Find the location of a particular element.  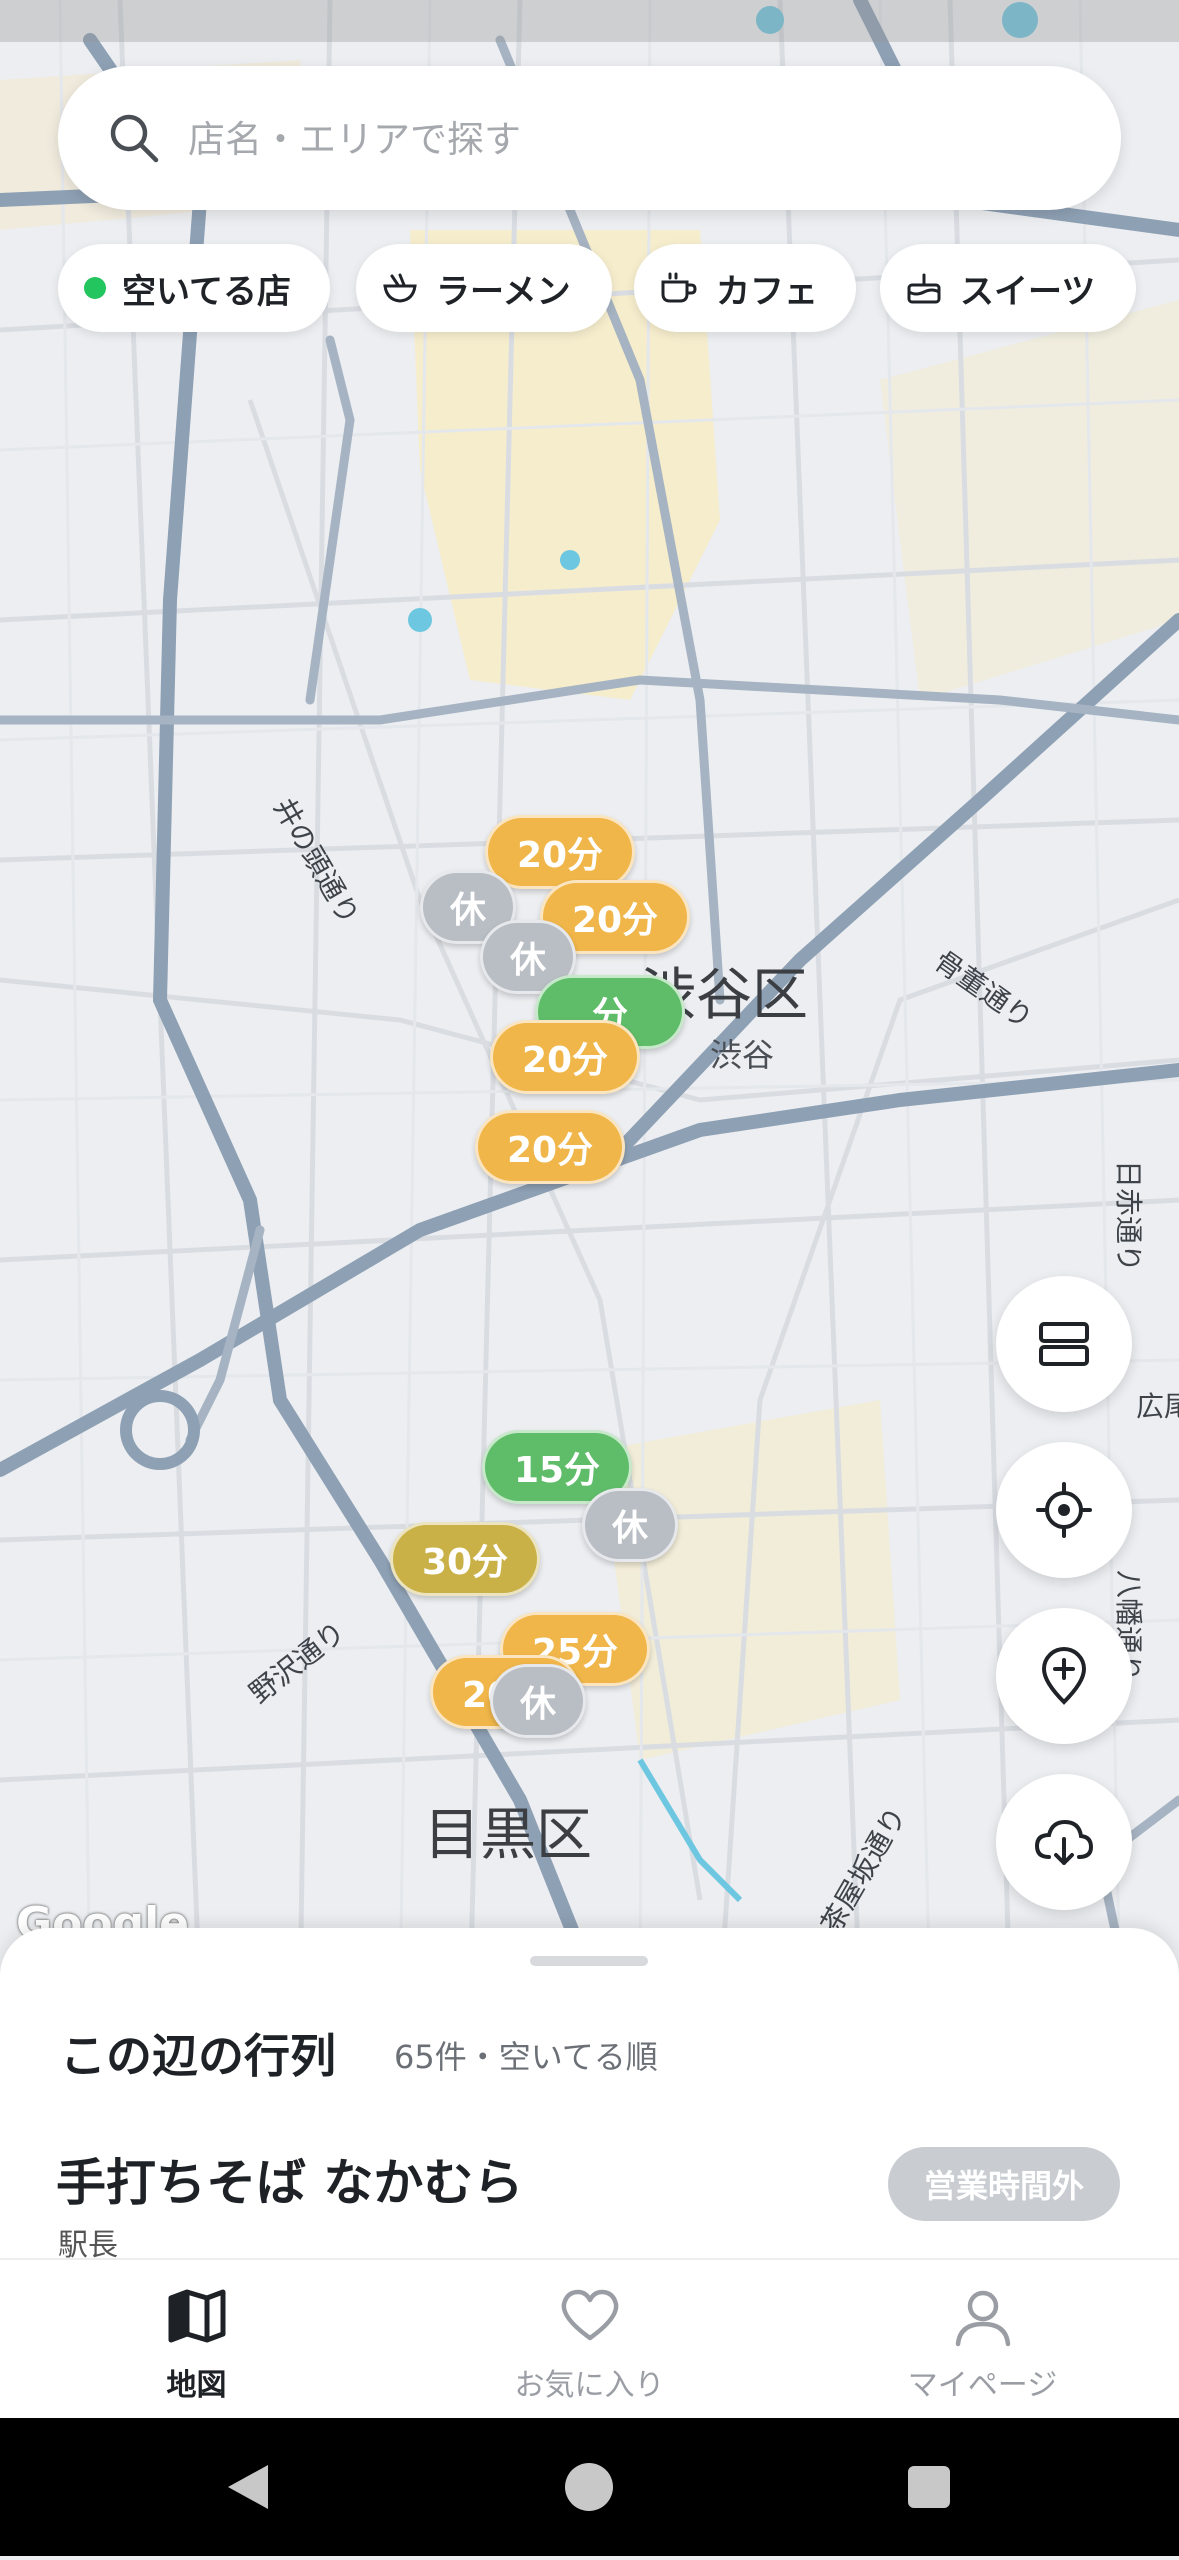

user-icon is located at coordinates (982, 2318).